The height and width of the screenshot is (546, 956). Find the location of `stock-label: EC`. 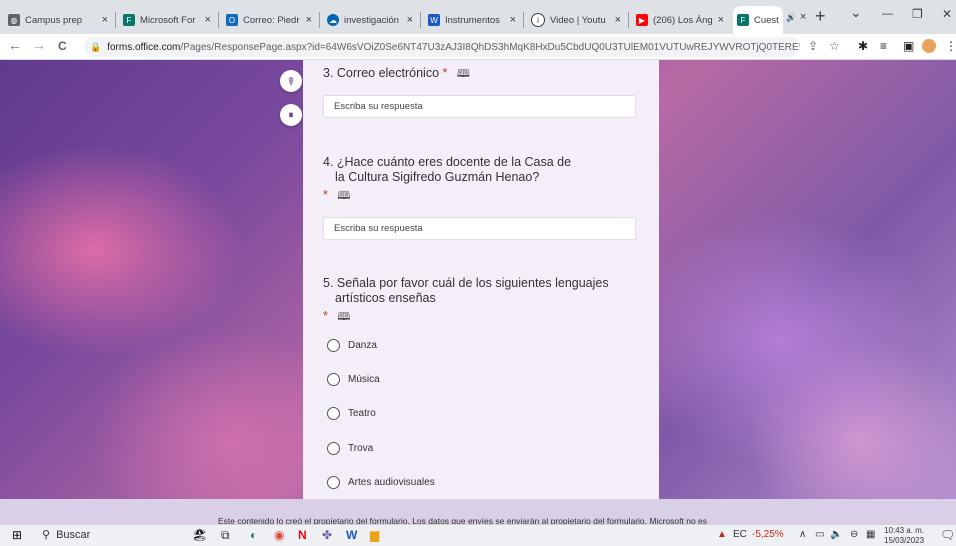

stock-label: EC is located at coordinates (740, 534).